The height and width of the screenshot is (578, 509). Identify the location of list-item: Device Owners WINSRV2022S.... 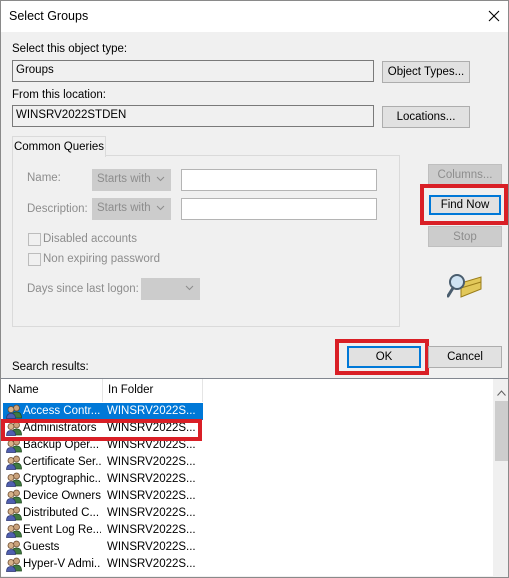
(103, 496).